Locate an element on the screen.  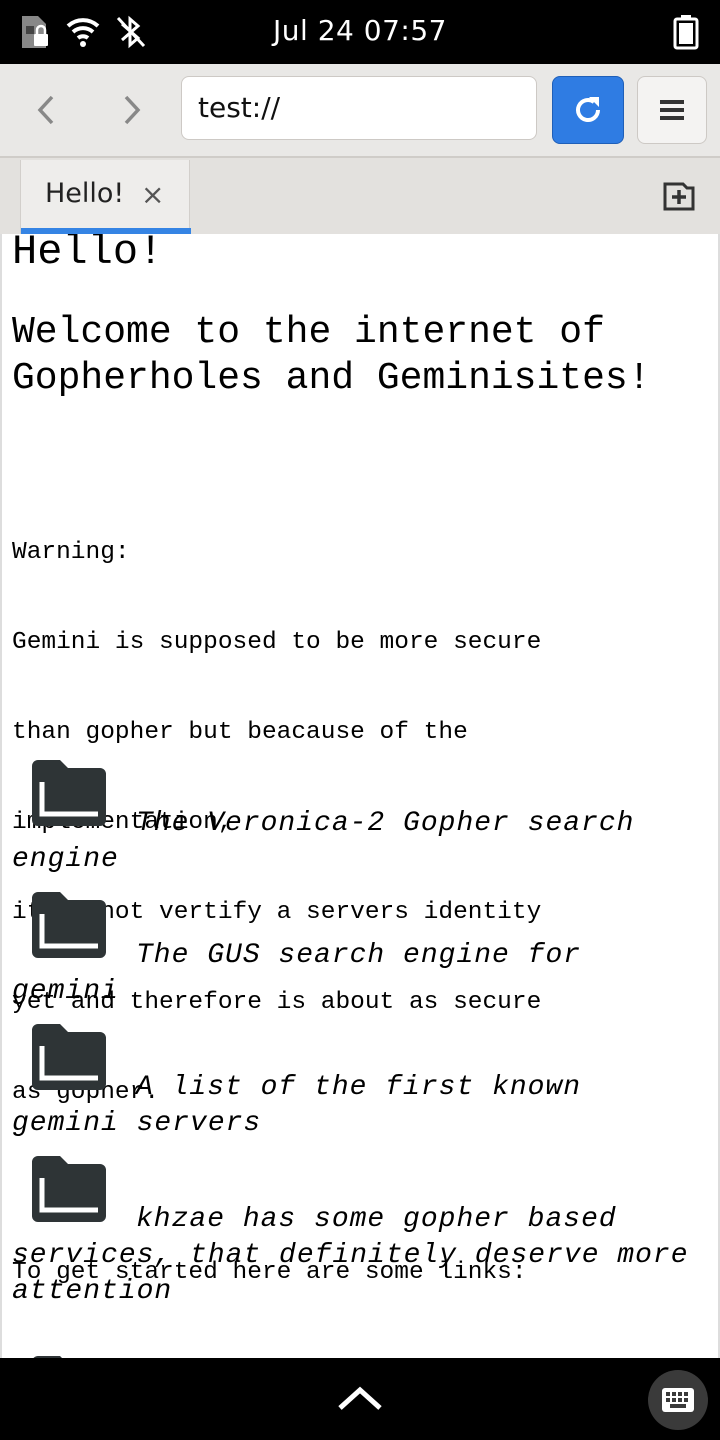
browser-toolbar: test:// is located at coordinates (360, 111).